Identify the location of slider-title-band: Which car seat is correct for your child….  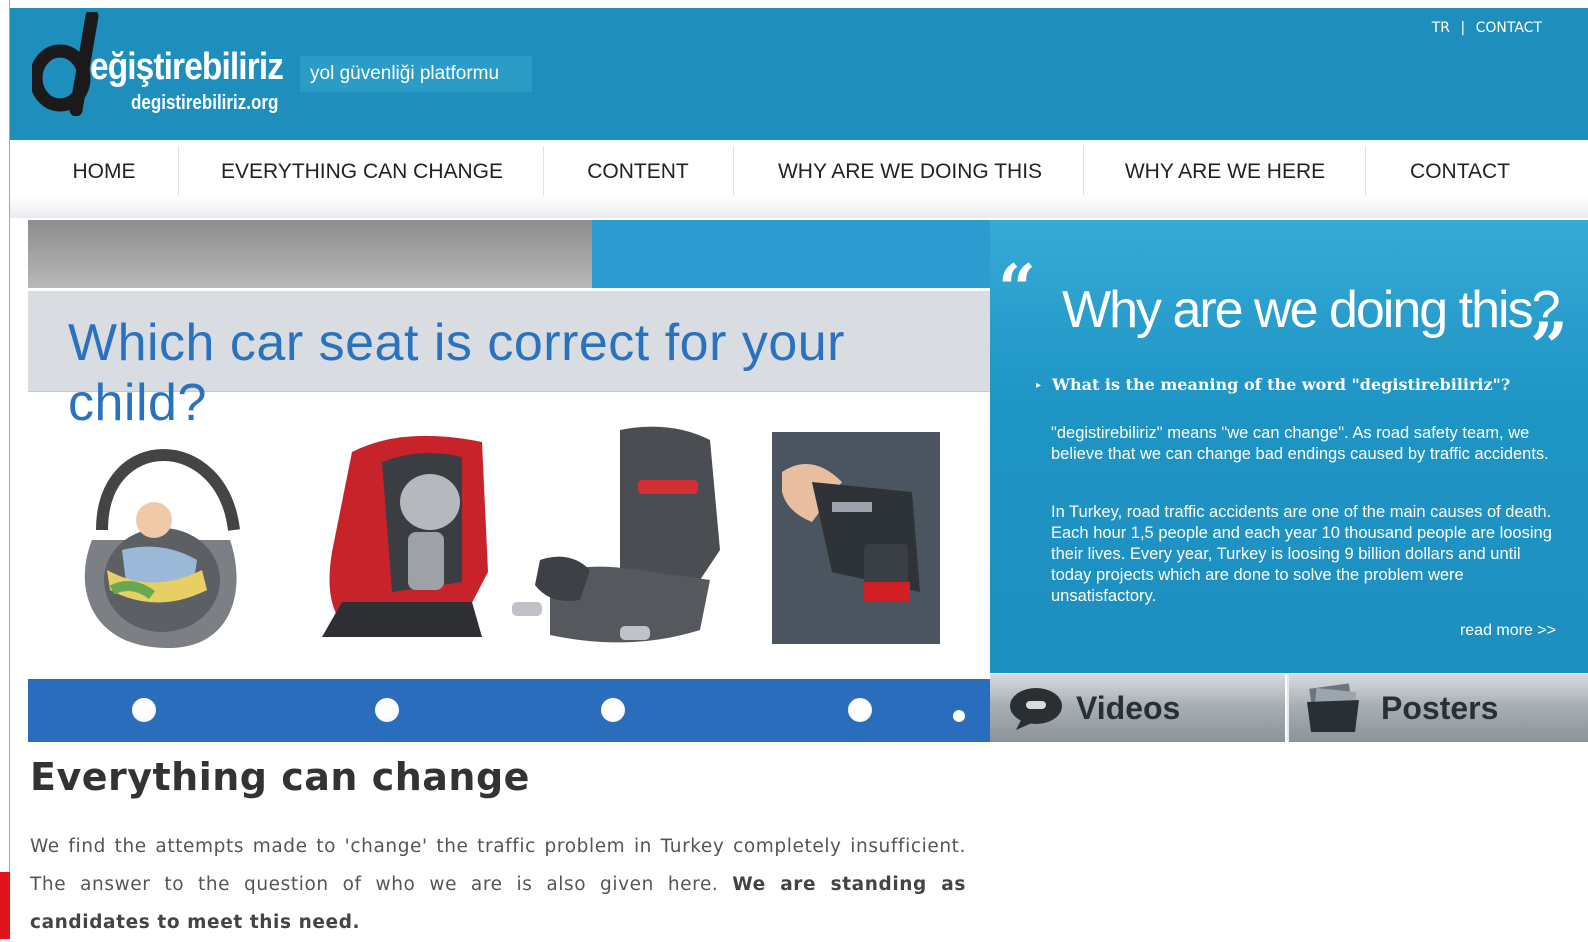
(509, 361).